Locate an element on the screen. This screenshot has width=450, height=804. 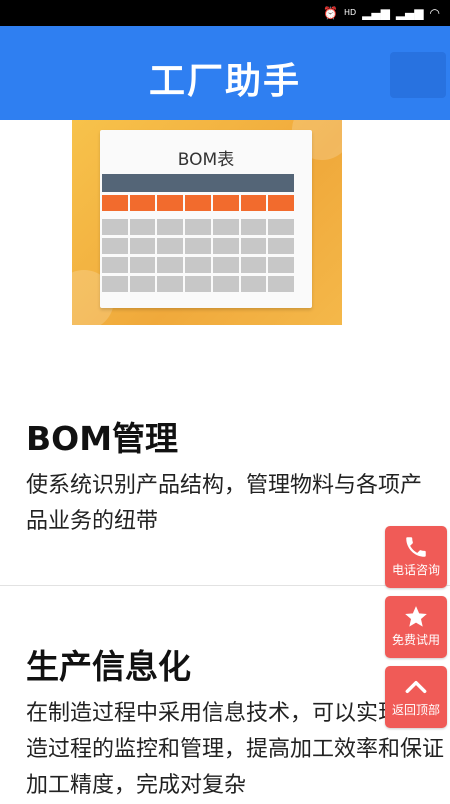
status-icons: ⏰ HD ▂▄▆ ▂▄▆ ◠ is located at coordinates (381, 13).